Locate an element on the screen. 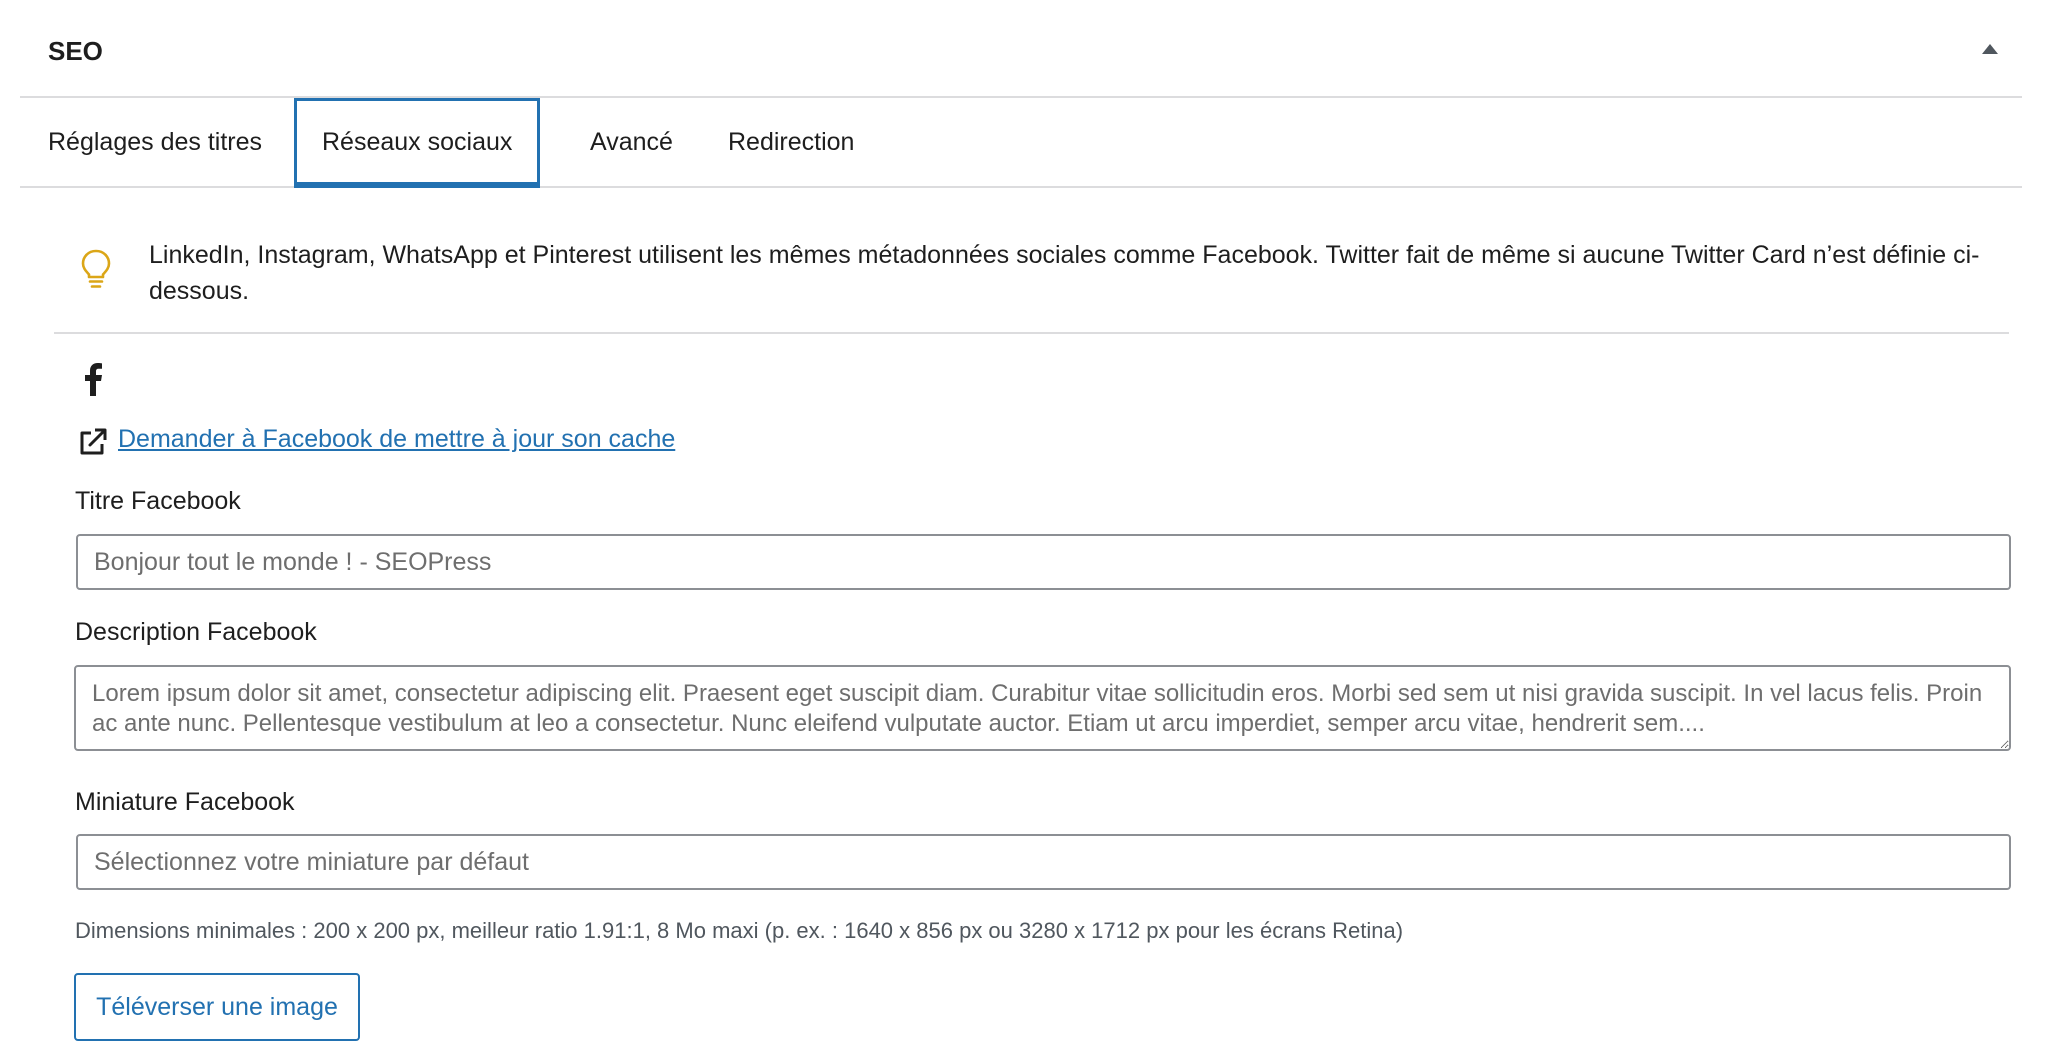 The width and height of the screenshot is (2048, 1064). facebook-thumbnail-input is located at coordinates (1043, 862).